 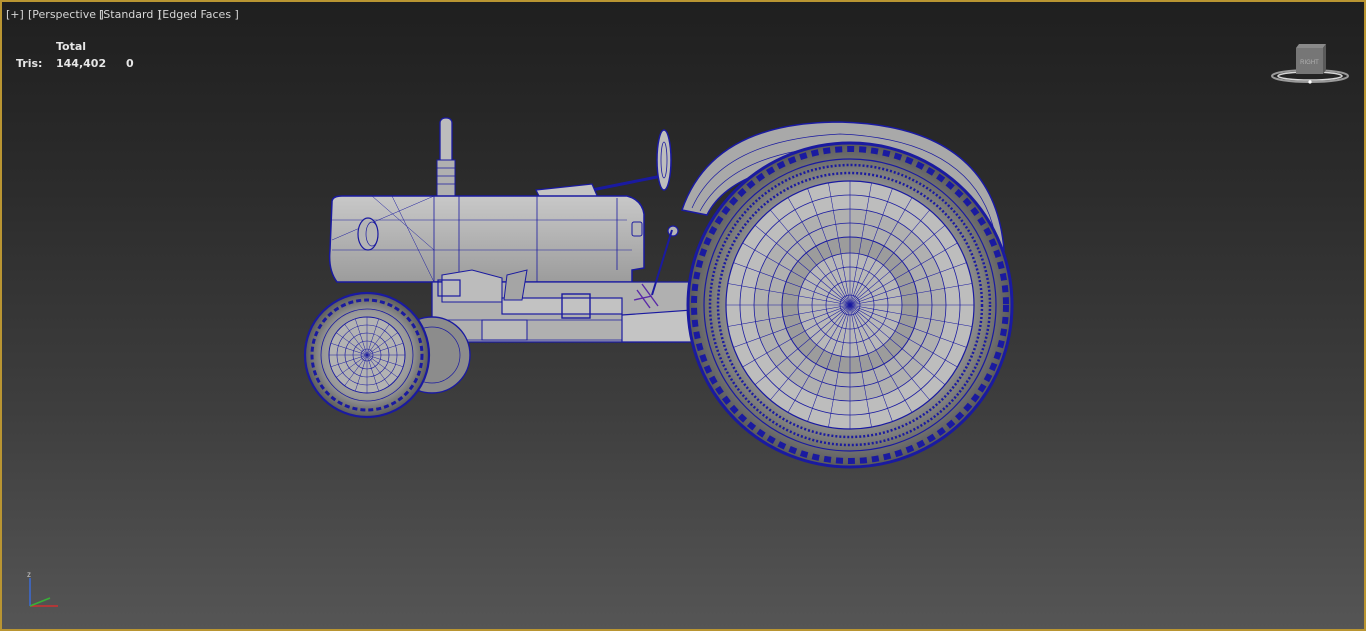 I want to click on viewcube-icon: RIGHT, so click(x=1310, y=63).